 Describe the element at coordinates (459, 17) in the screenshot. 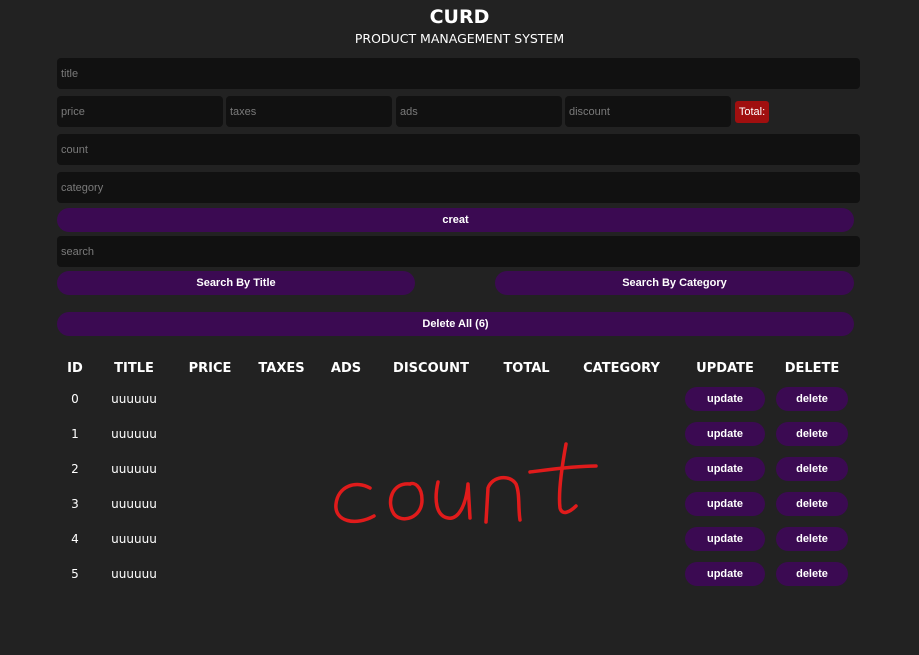

I see `app-title: CURD` at that location.